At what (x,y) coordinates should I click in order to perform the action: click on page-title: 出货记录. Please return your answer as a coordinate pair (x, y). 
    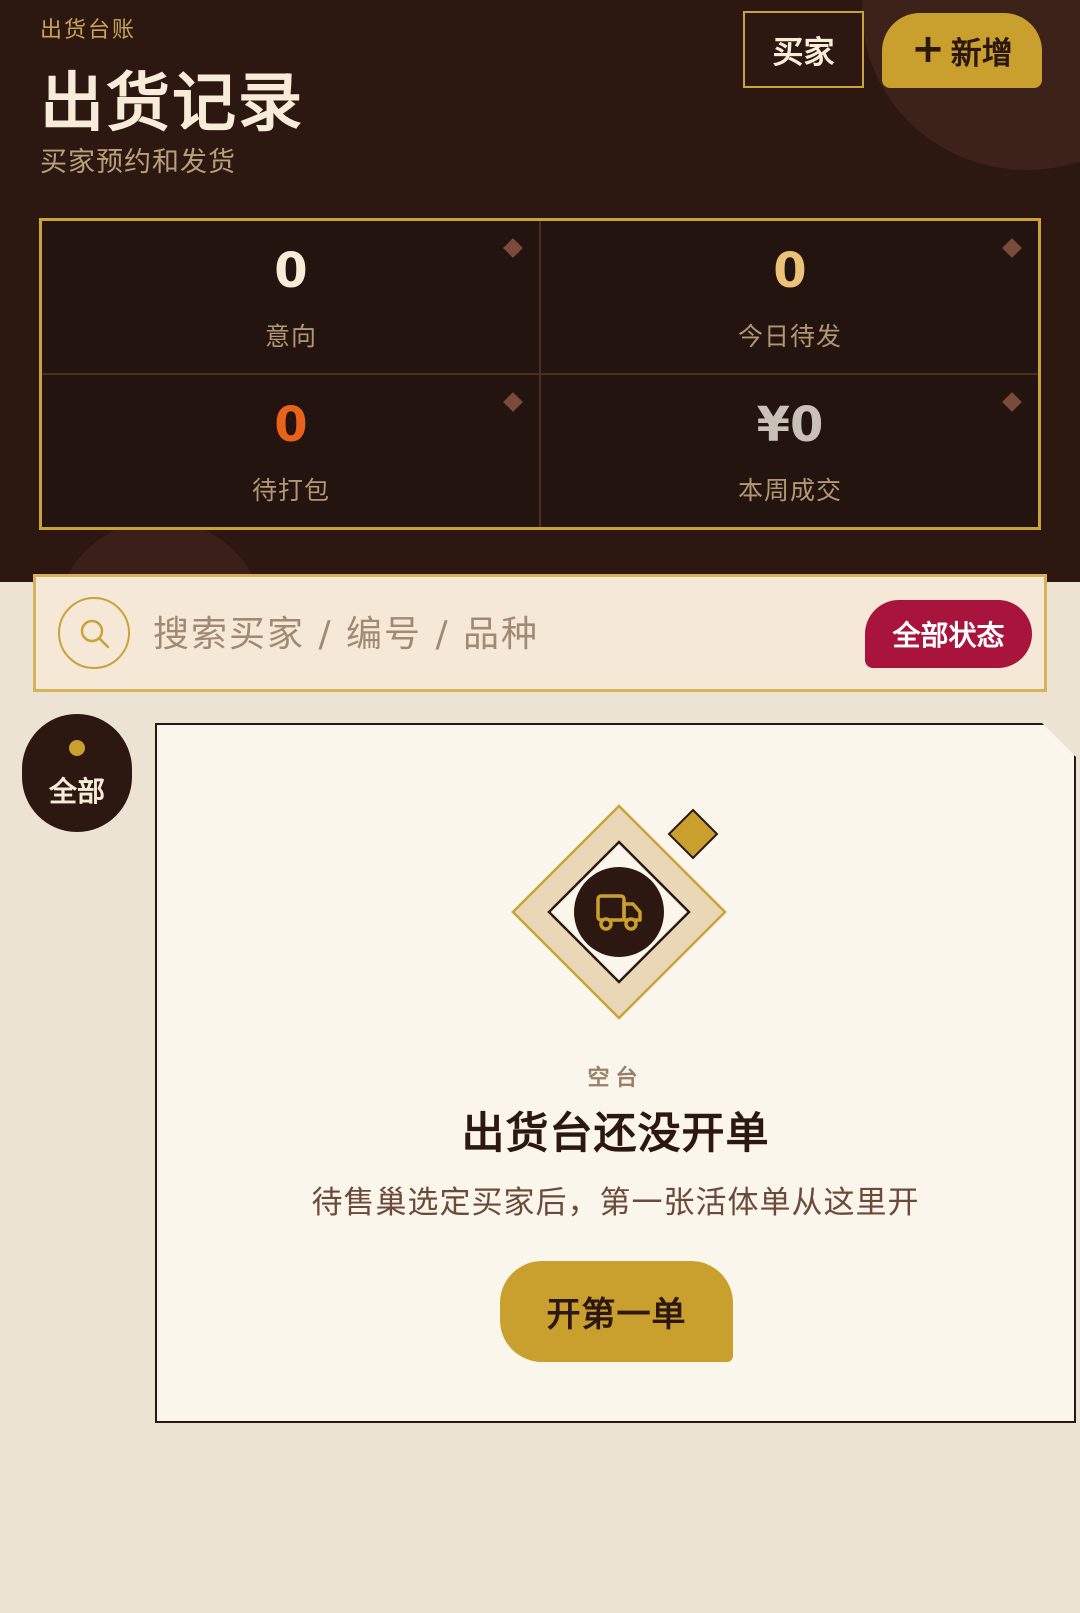
    Looking at the image, I should click on (172, 104).